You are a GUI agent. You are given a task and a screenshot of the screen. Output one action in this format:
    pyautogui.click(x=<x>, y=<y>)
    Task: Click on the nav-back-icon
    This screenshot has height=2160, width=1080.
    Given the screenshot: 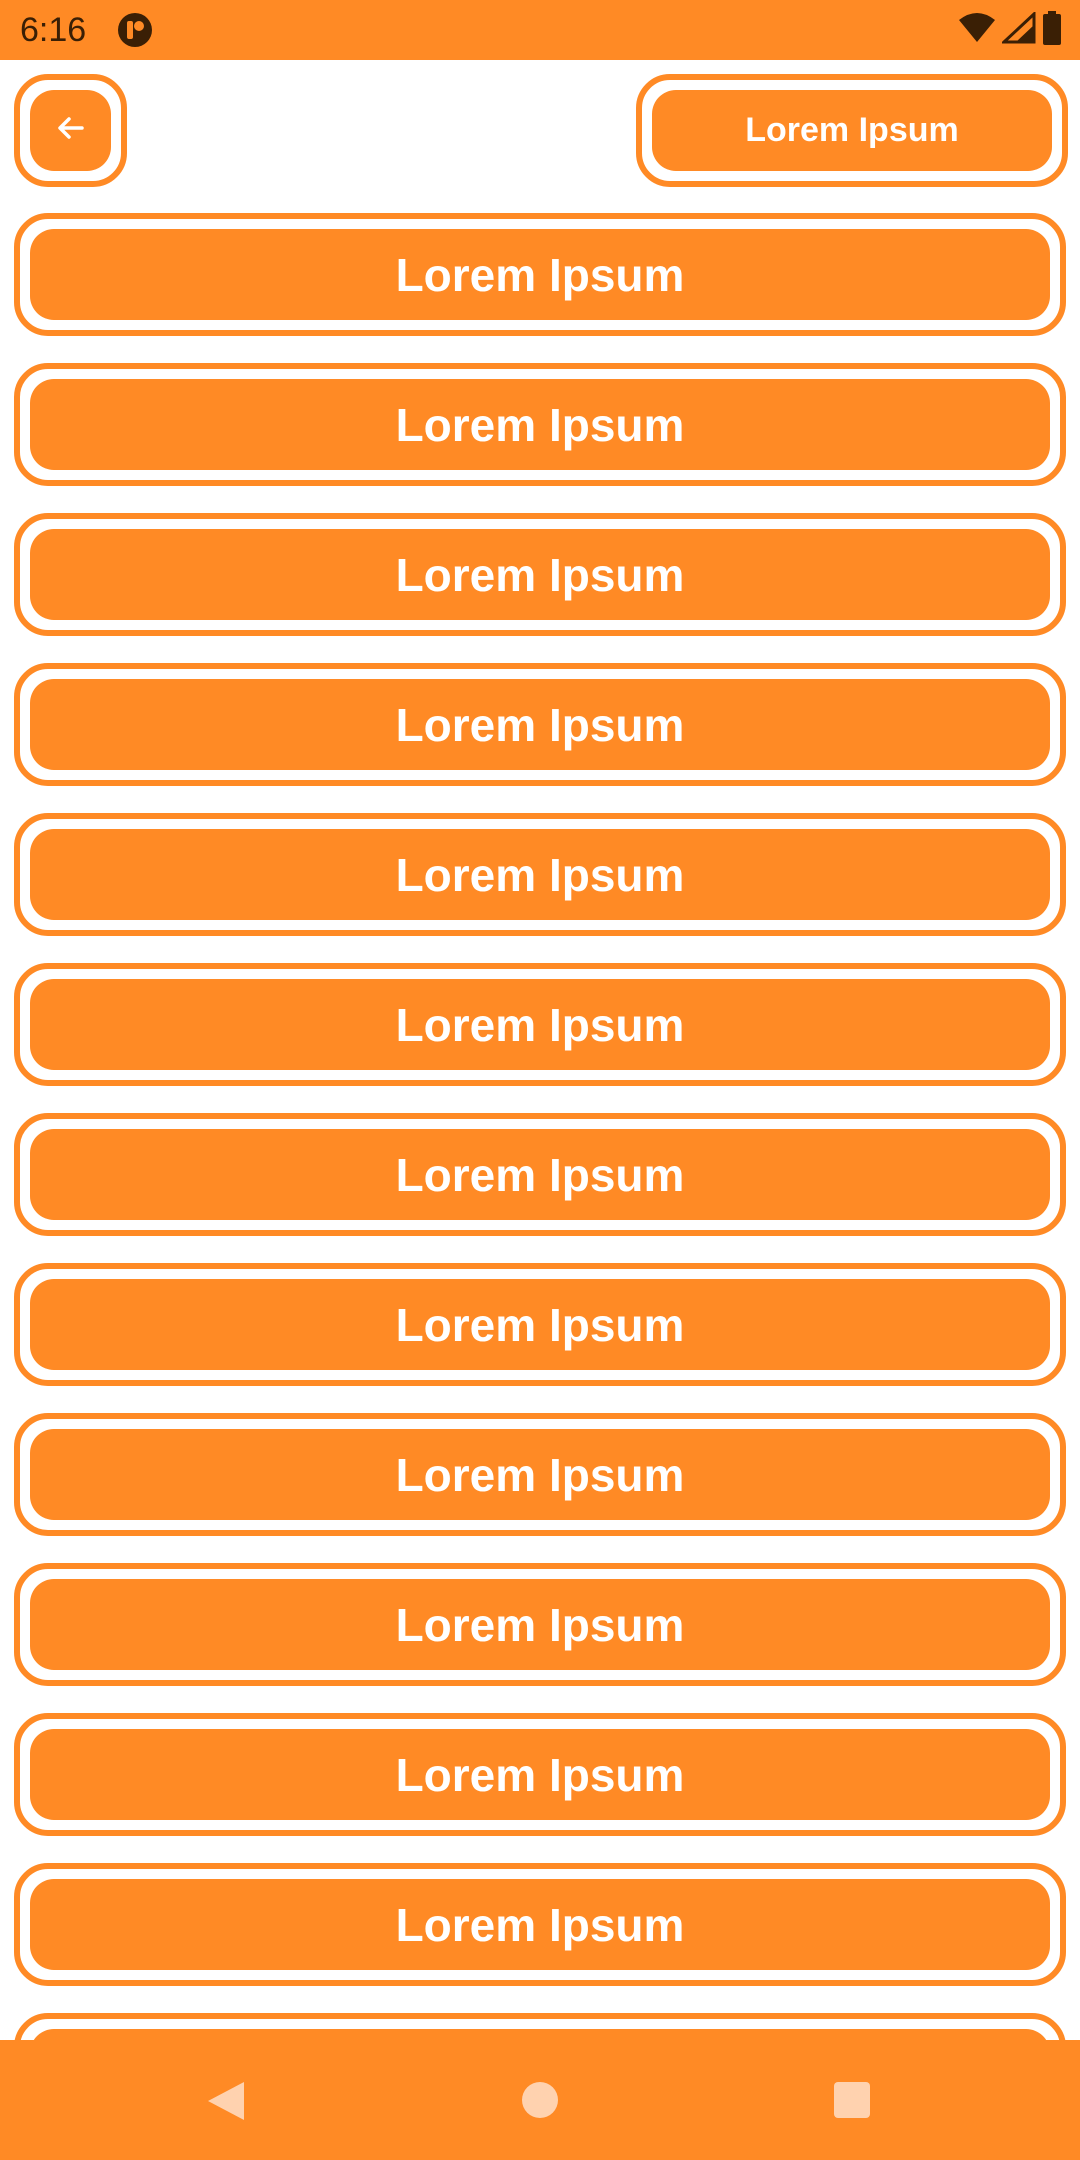 What is the action you would take?
    pyautogui.click(x=226, y=2103)
    